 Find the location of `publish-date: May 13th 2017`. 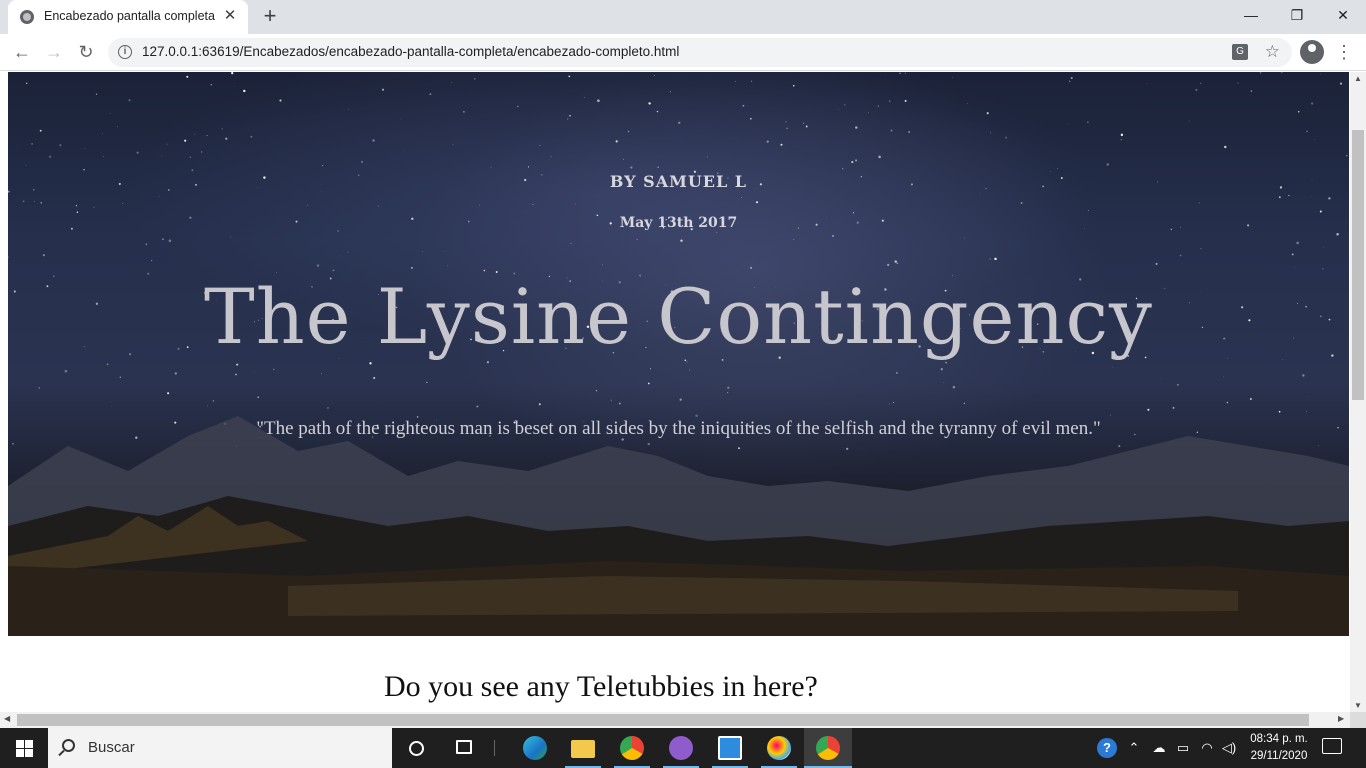

publish-date: May 13th 2017 is located at coordinates (678, 223).